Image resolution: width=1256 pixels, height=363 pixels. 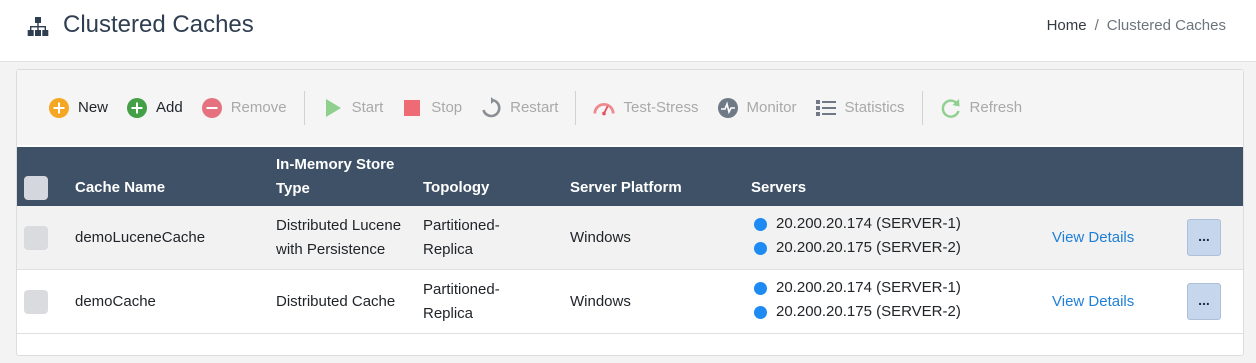 What do you see at coordinates (158, 24) in the screenshot?
I see `page-title: Clustered Caches` at bounding box center [158, 24].